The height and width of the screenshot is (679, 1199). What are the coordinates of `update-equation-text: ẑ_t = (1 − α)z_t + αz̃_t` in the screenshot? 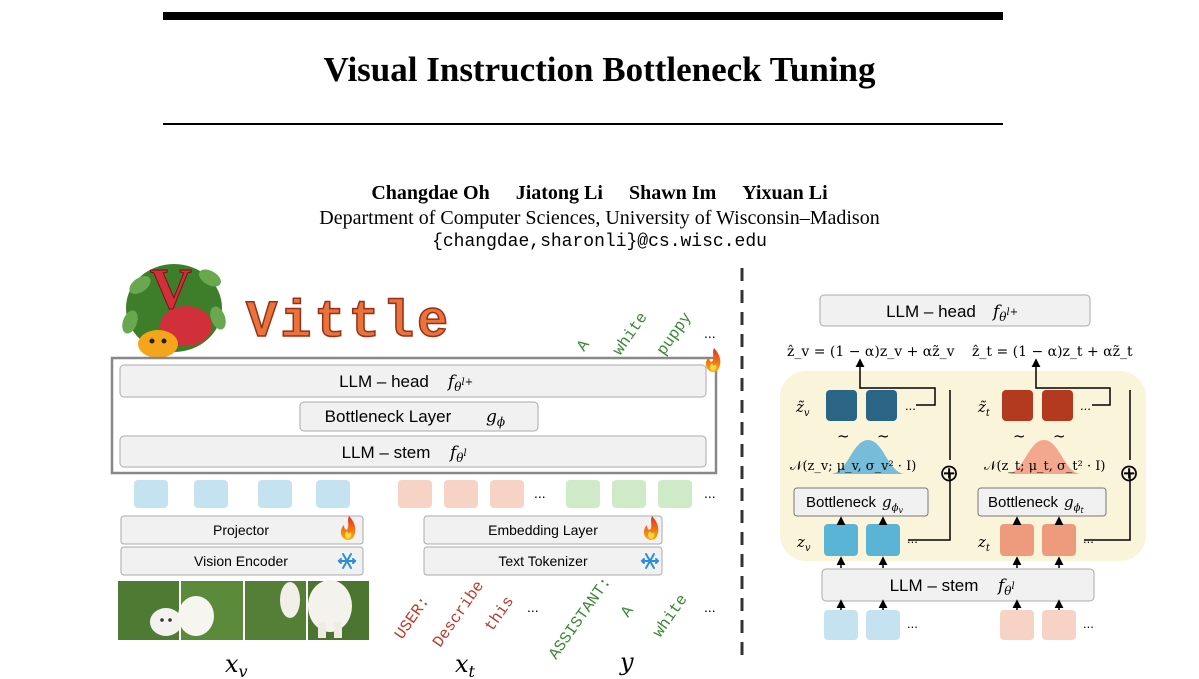 It's located at (1052, 352).